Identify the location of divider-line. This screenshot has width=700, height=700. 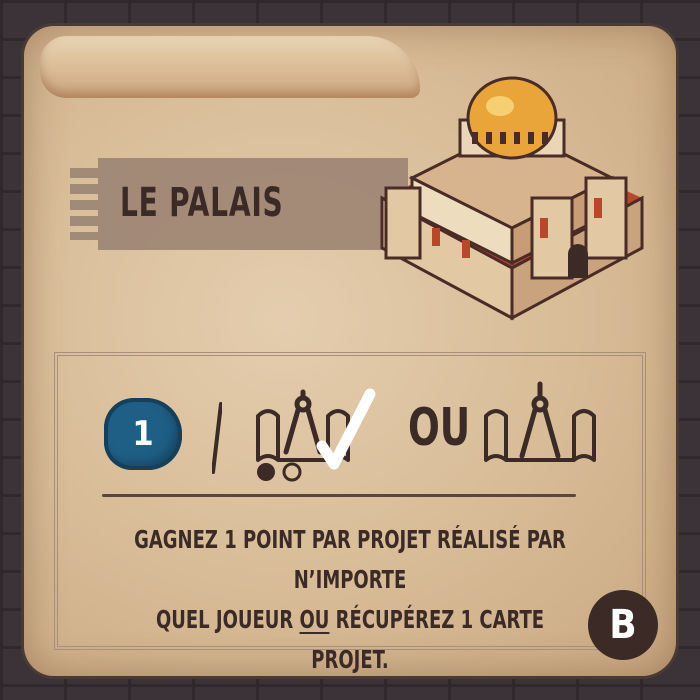
(339, 495).